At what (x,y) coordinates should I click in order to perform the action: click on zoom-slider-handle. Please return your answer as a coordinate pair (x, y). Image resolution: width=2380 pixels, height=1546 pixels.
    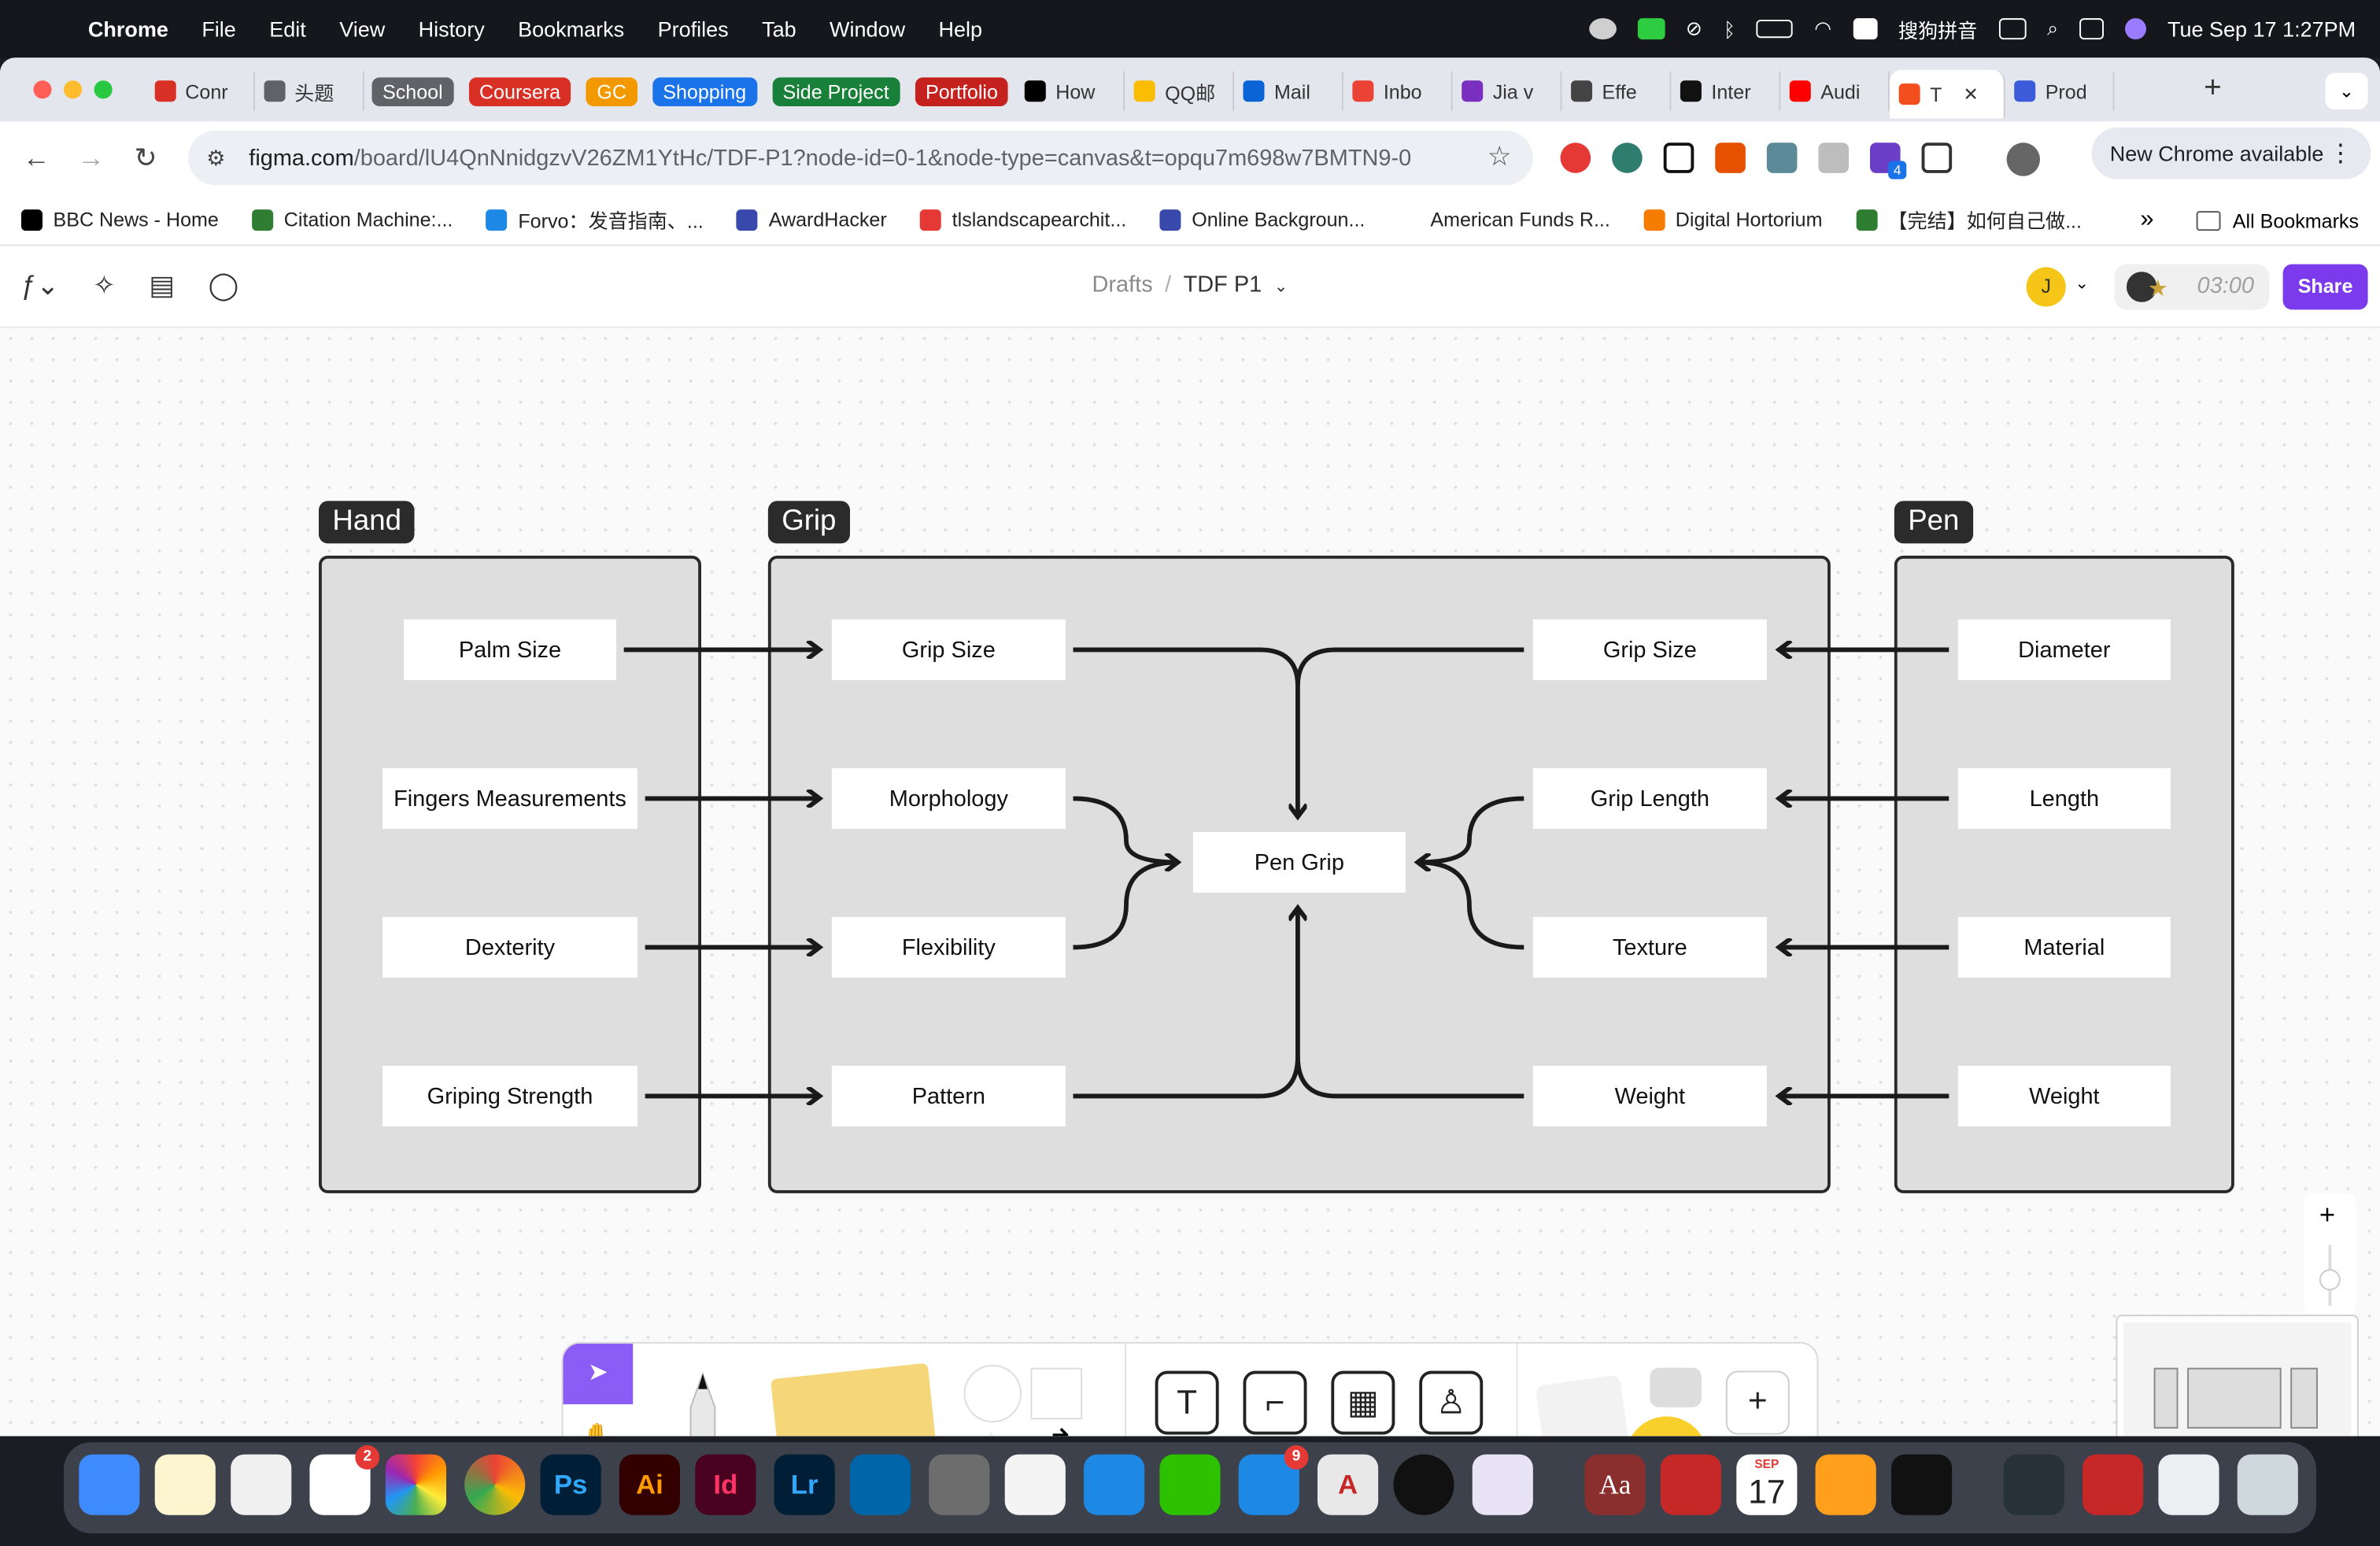
    Looking at the image, I should click on (2330, 1280).